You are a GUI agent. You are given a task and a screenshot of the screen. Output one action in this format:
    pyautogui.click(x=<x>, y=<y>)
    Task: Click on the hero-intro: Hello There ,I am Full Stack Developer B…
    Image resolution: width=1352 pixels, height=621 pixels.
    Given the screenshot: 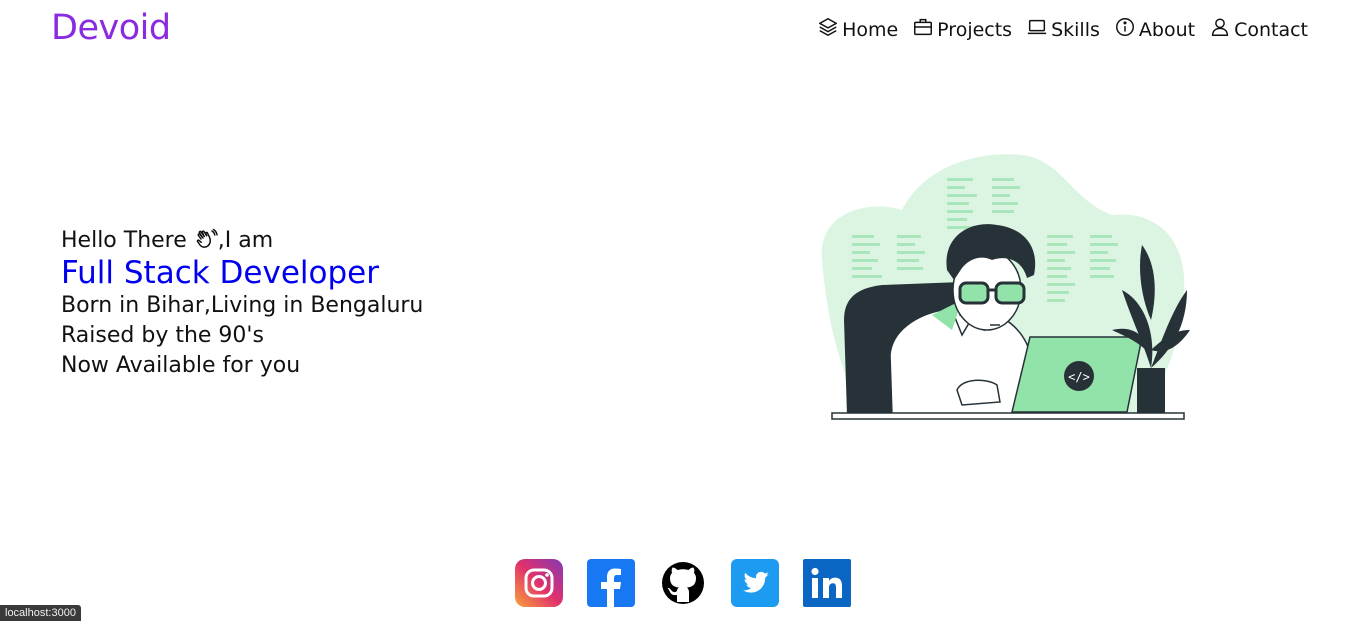 What is the action you would take?
    pyautogui.click(x=242, y=303)
    